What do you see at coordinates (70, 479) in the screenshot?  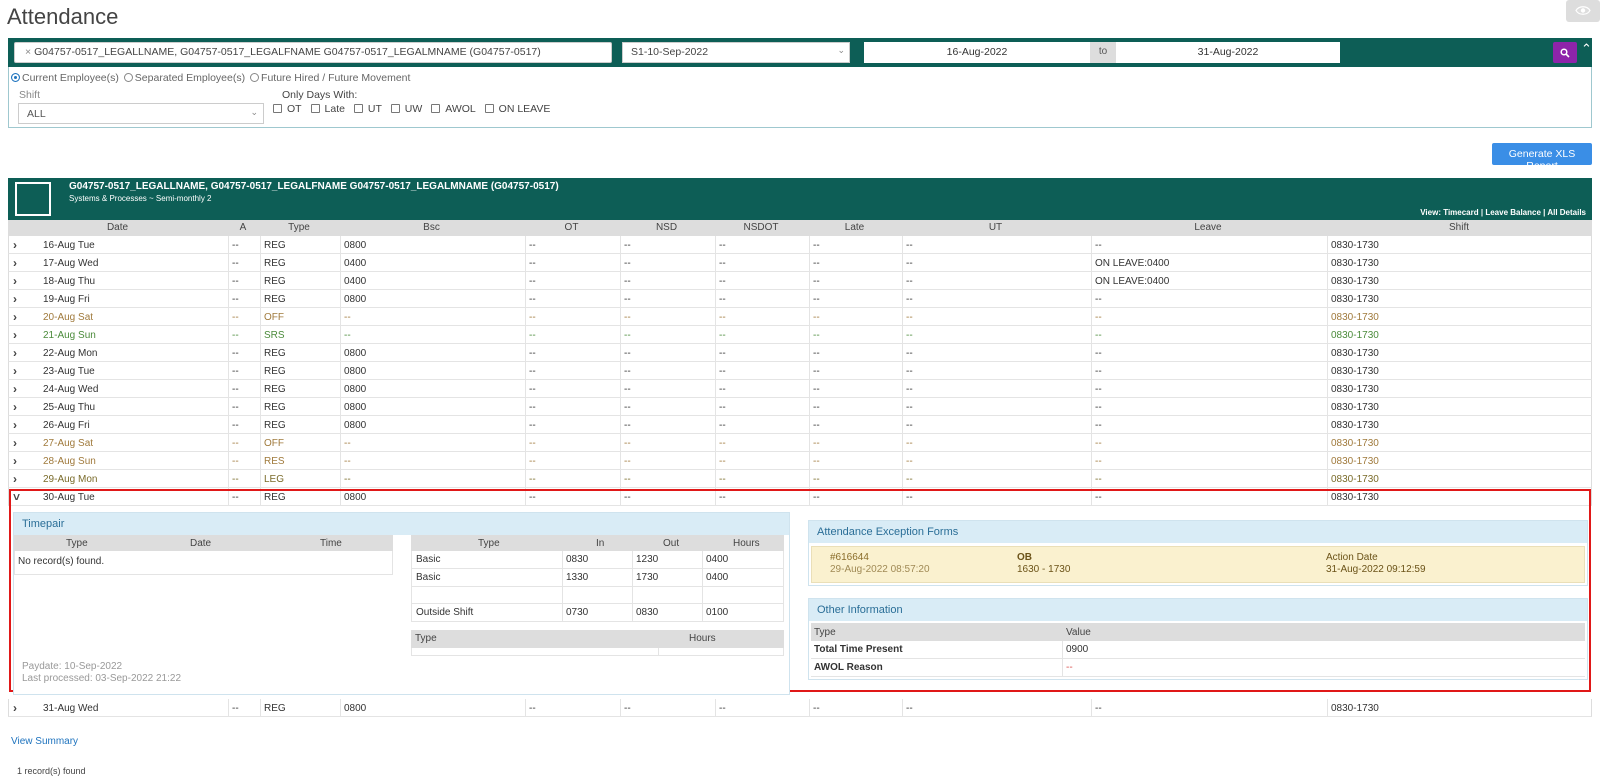 I see `col-date-cell: 29-Aug Mon` at bounding box center [70, 479].